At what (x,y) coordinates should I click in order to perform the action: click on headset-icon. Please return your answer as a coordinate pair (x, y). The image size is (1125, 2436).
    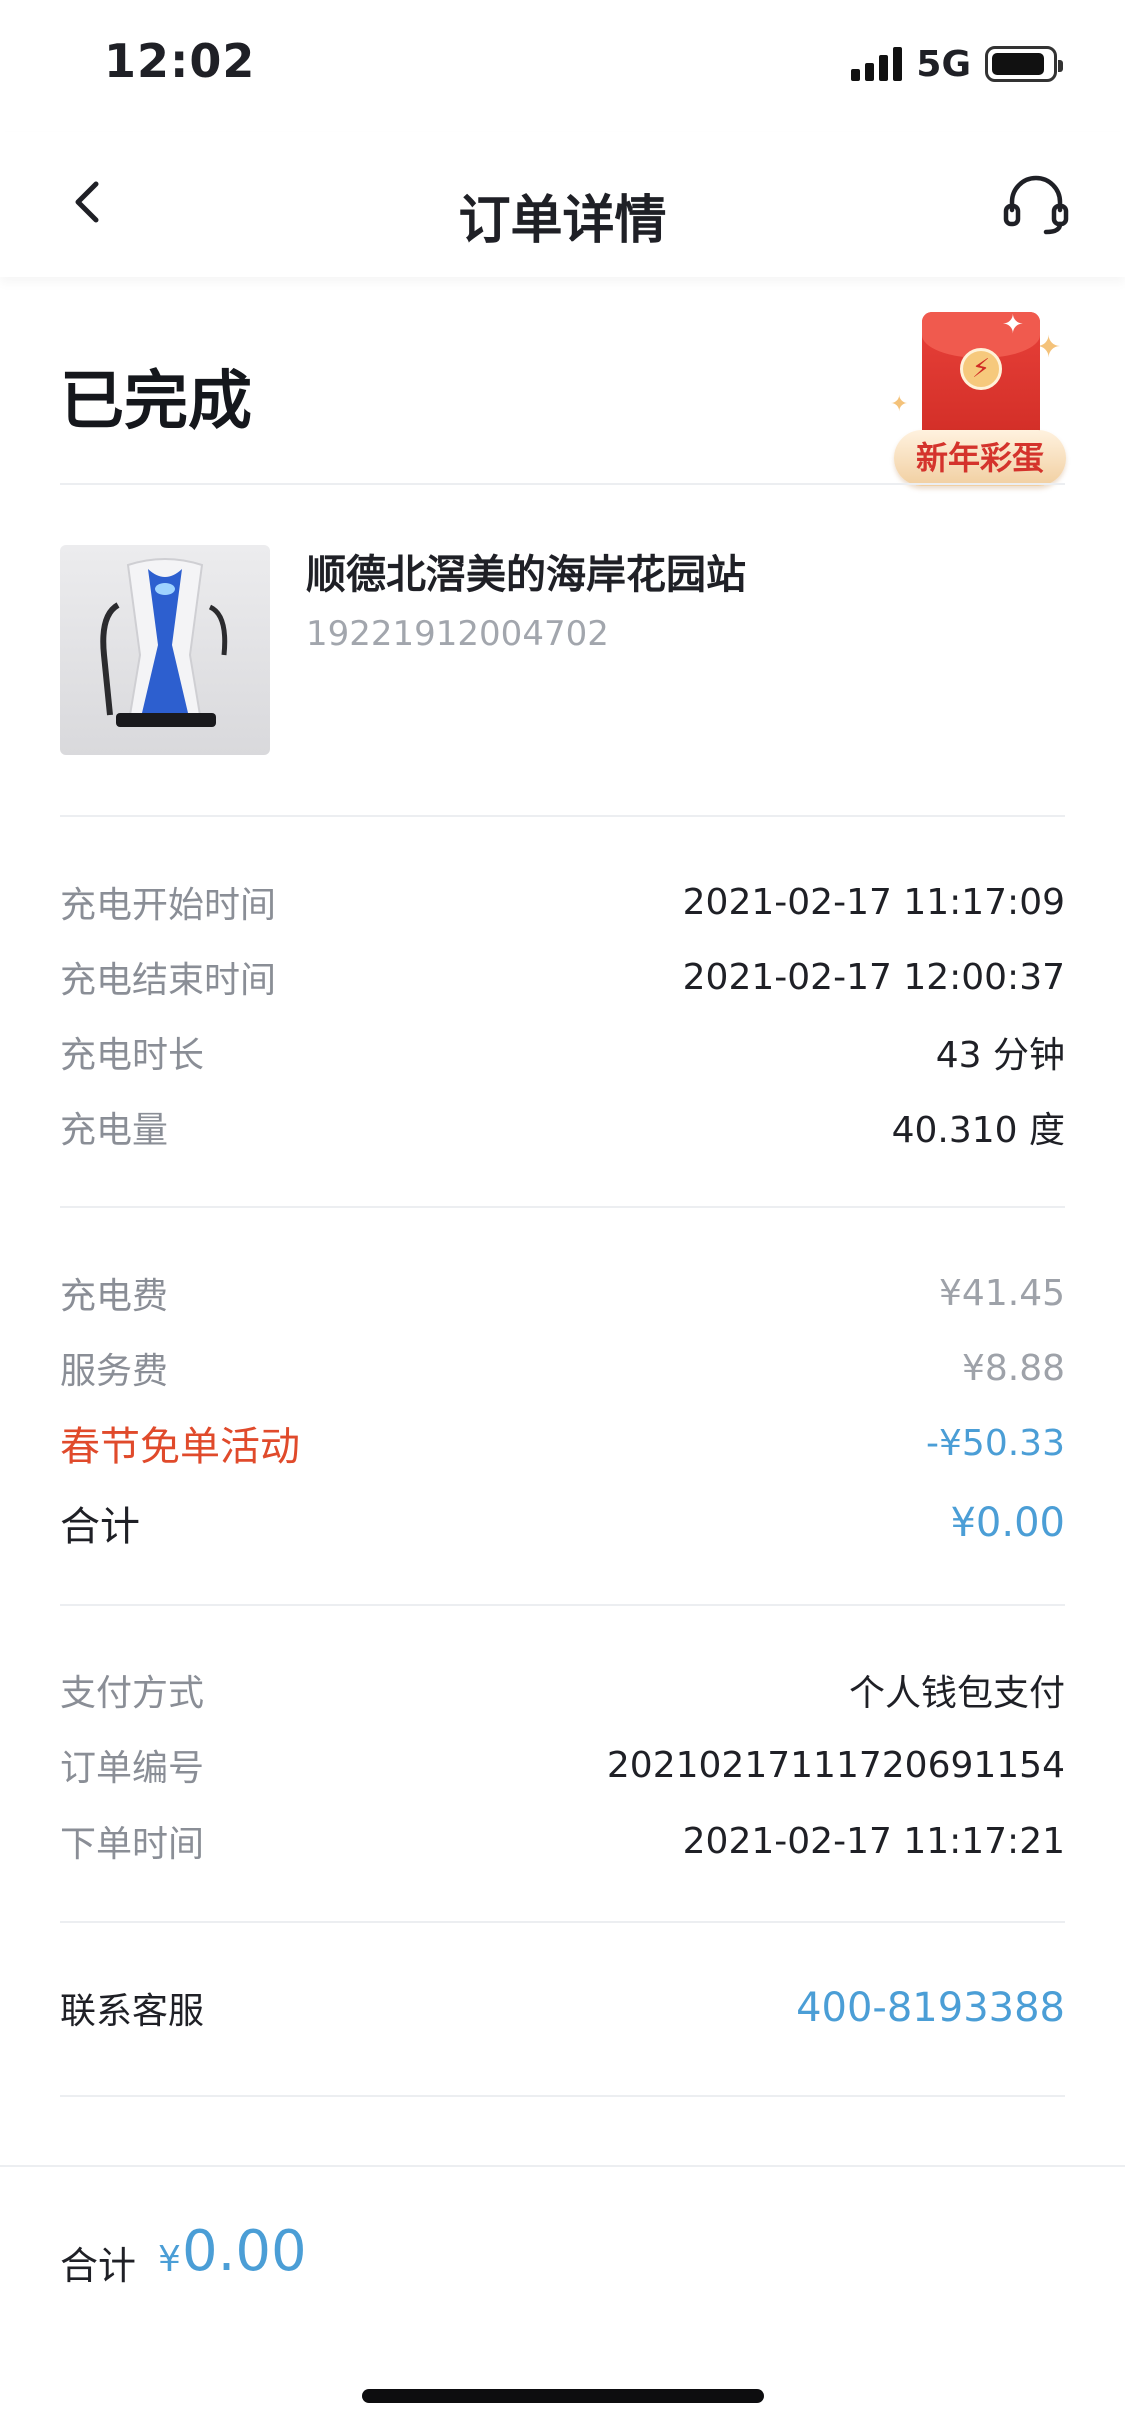
    Looking at the image, I should click on (1036, 204).